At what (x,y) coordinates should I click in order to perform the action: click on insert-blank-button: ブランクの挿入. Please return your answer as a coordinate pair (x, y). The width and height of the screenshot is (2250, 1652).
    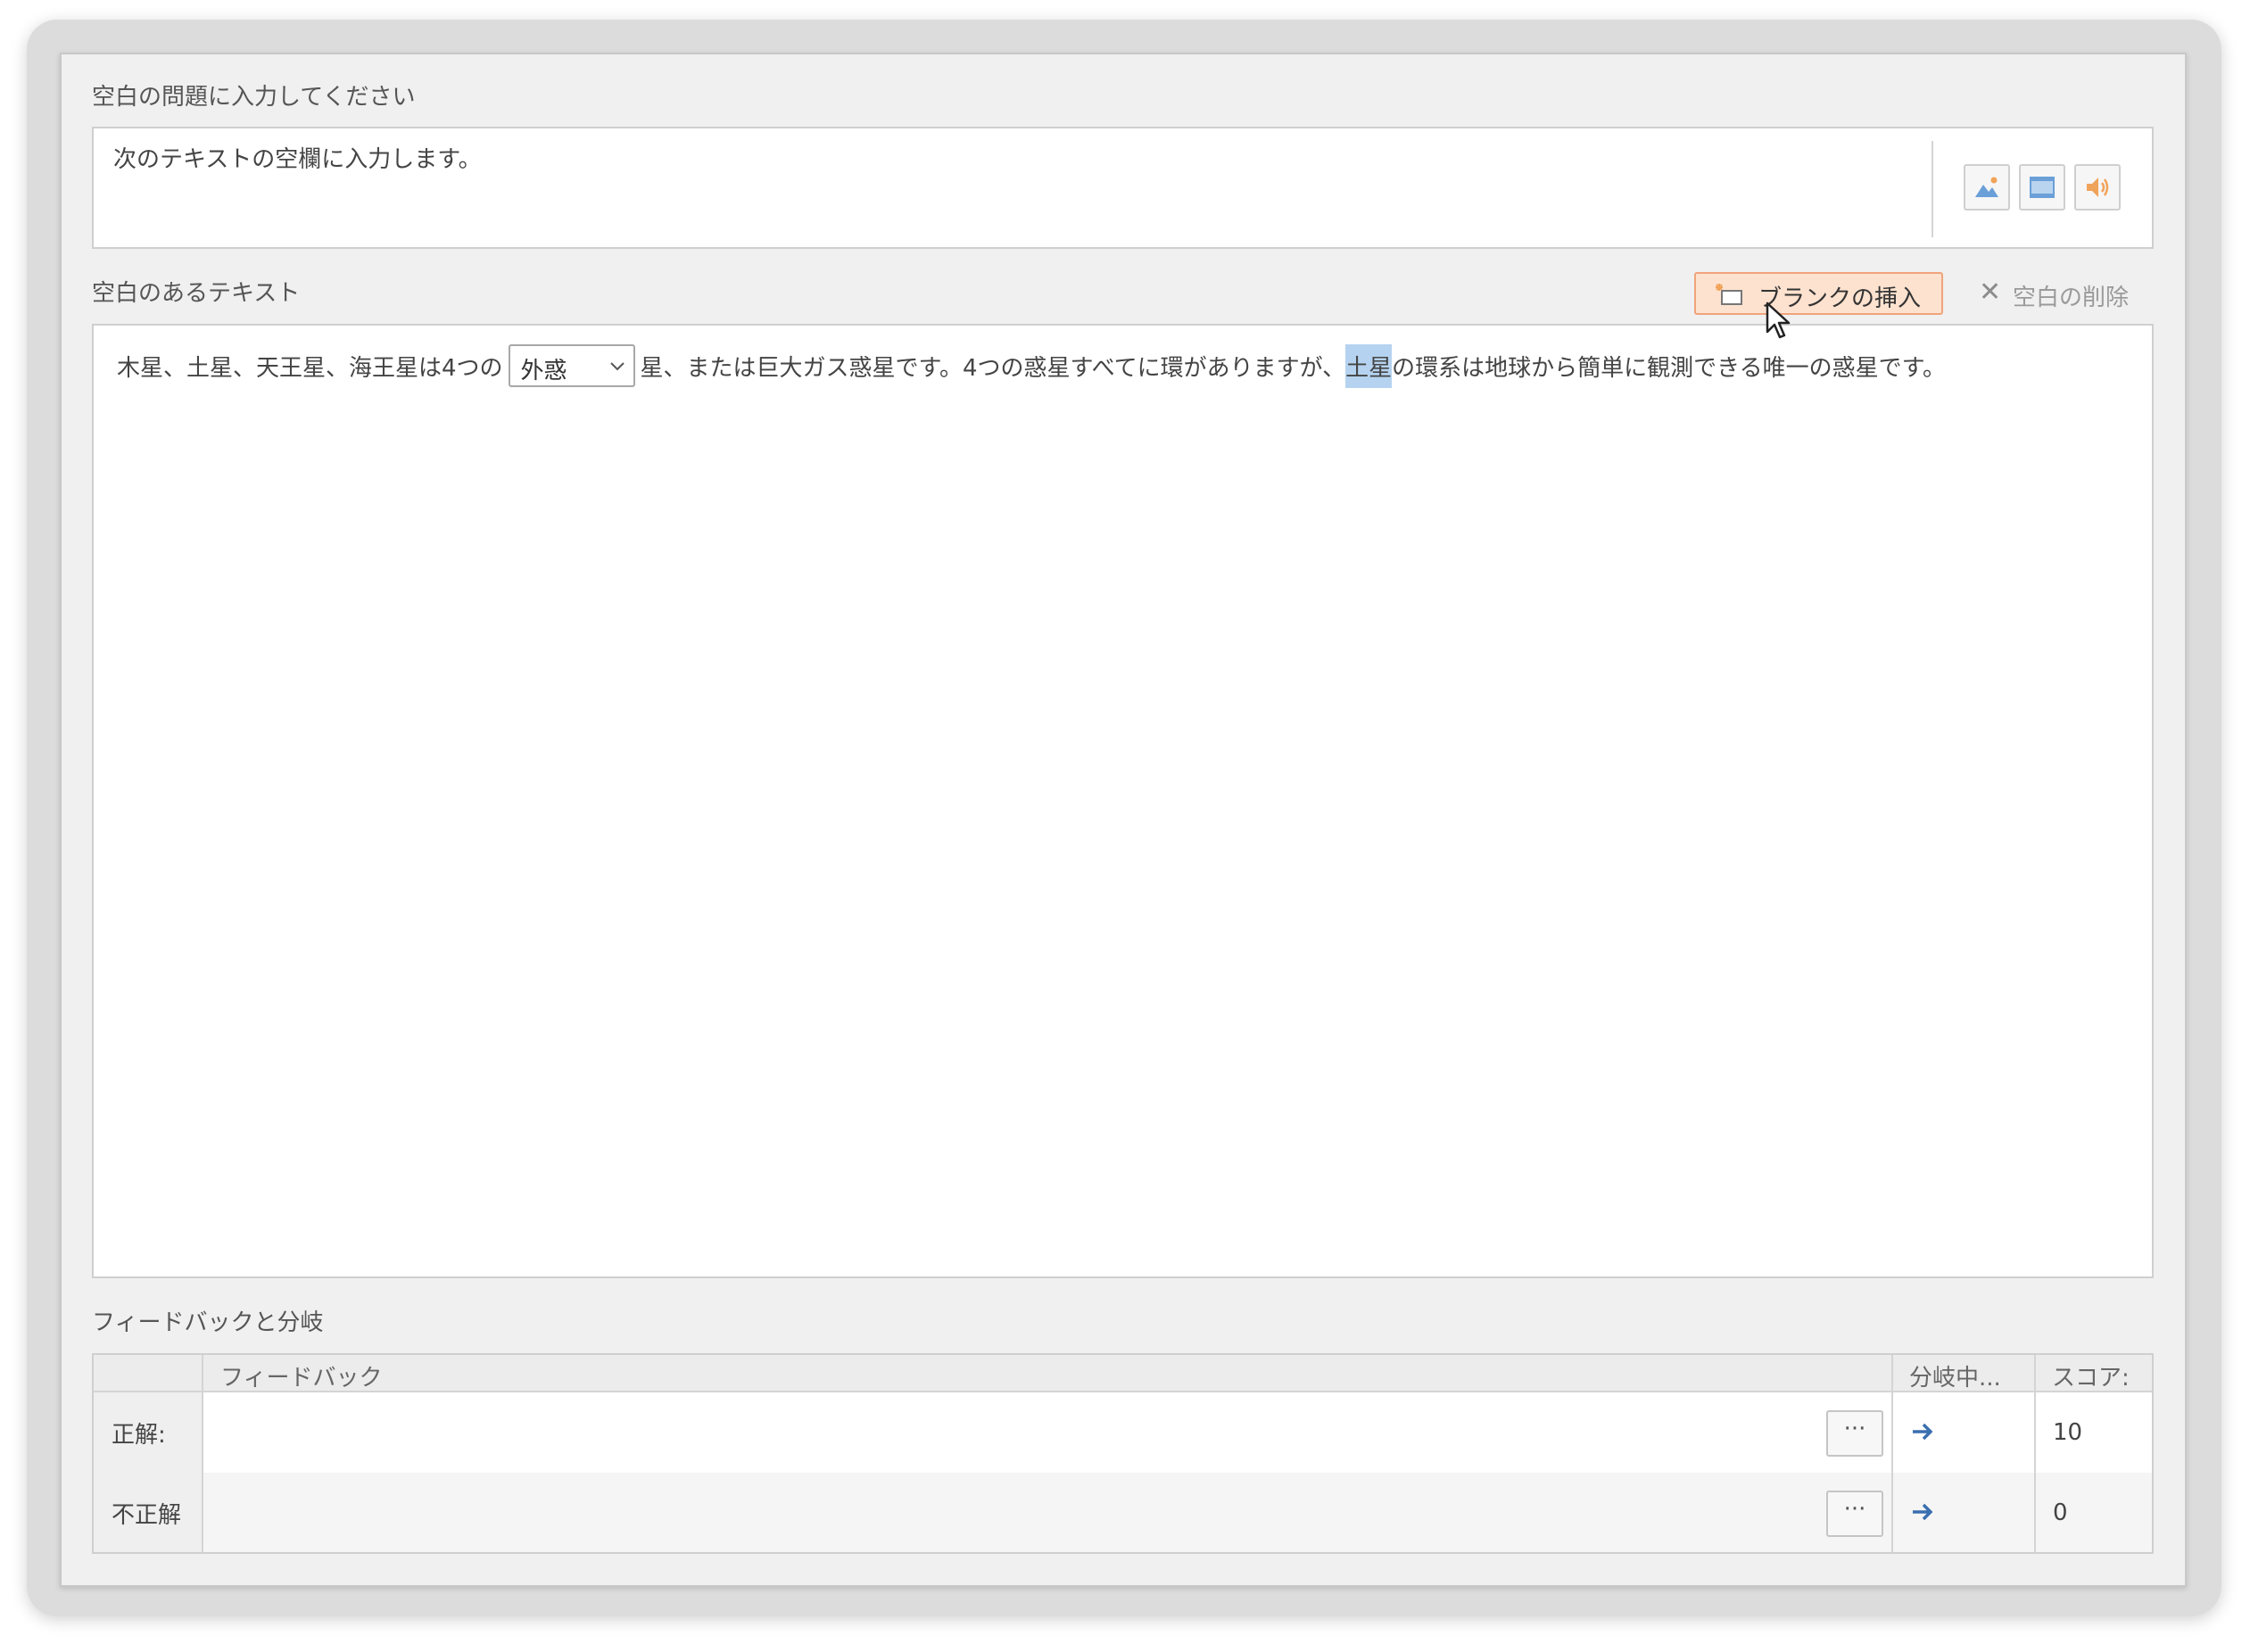
    Looking at the image, I should click on (1818, 293).